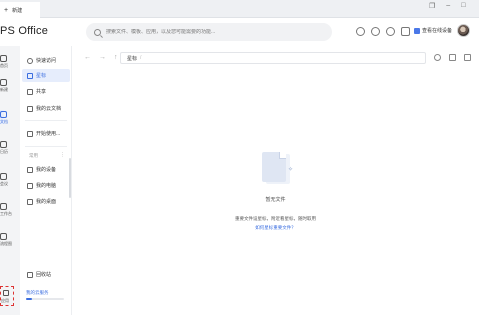 The width and height of the screenshot is (479, 315). Describe the element at coordinates (30, 133) in the screenshot. I see `folder-icon` at that location.